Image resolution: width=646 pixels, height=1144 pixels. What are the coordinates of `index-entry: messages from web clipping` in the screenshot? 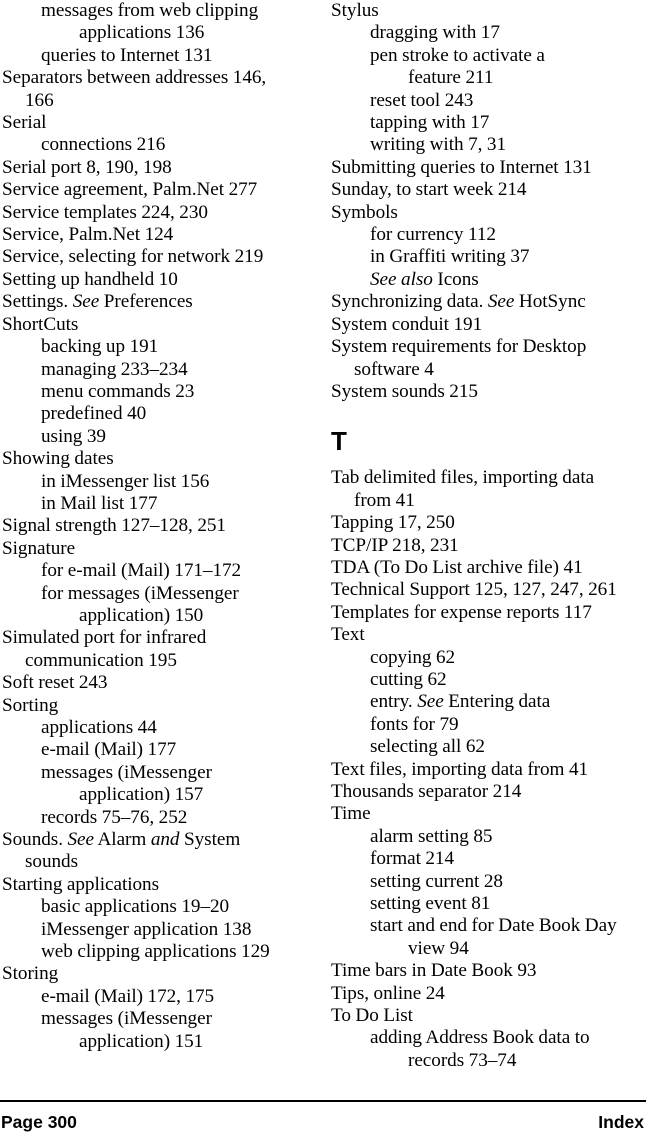 It's located at (150, 10).